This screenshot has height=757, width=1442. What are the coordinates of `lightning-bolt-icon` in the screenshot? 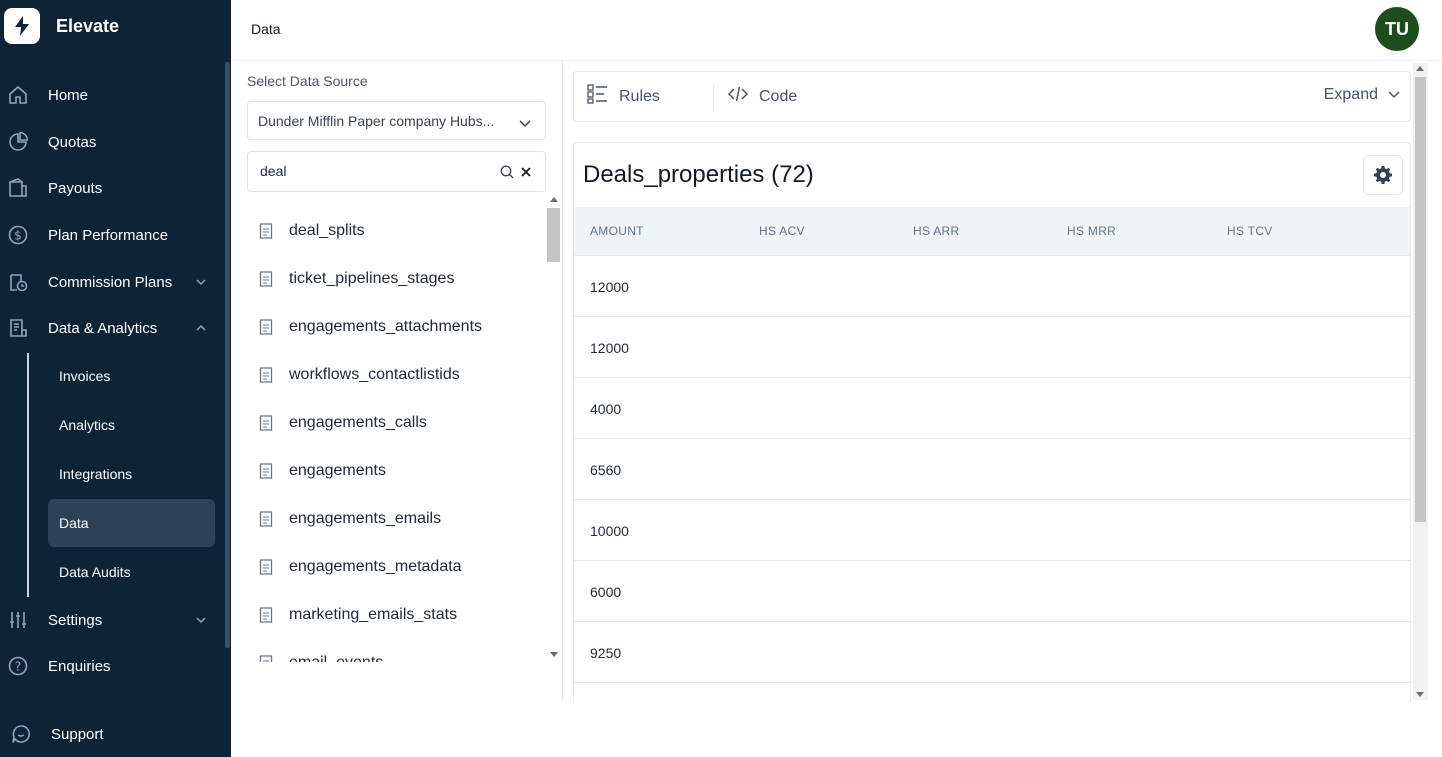 It's located at (22, 26).